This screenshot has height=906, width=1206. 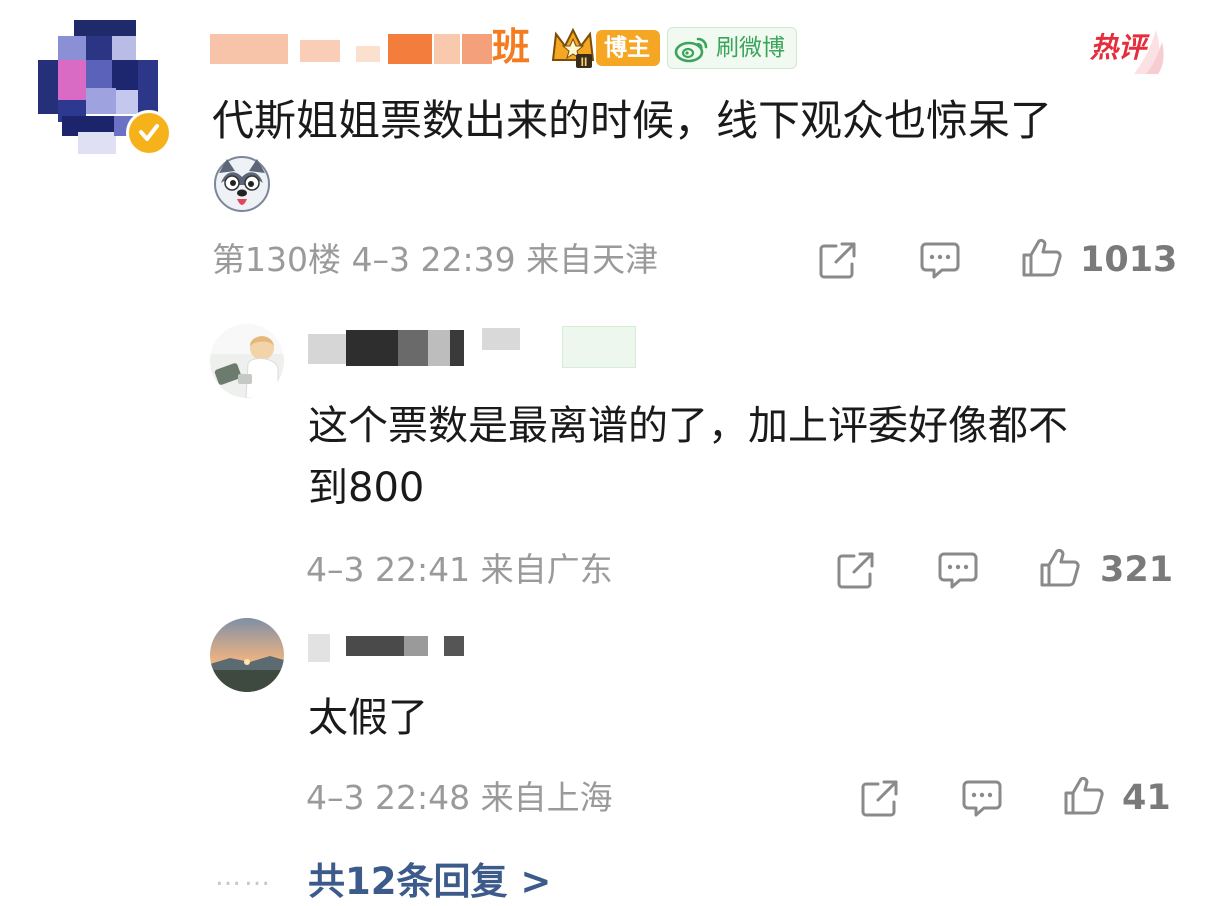 I want to click on comment-location: 来自天津, so click(x=592, y=259).